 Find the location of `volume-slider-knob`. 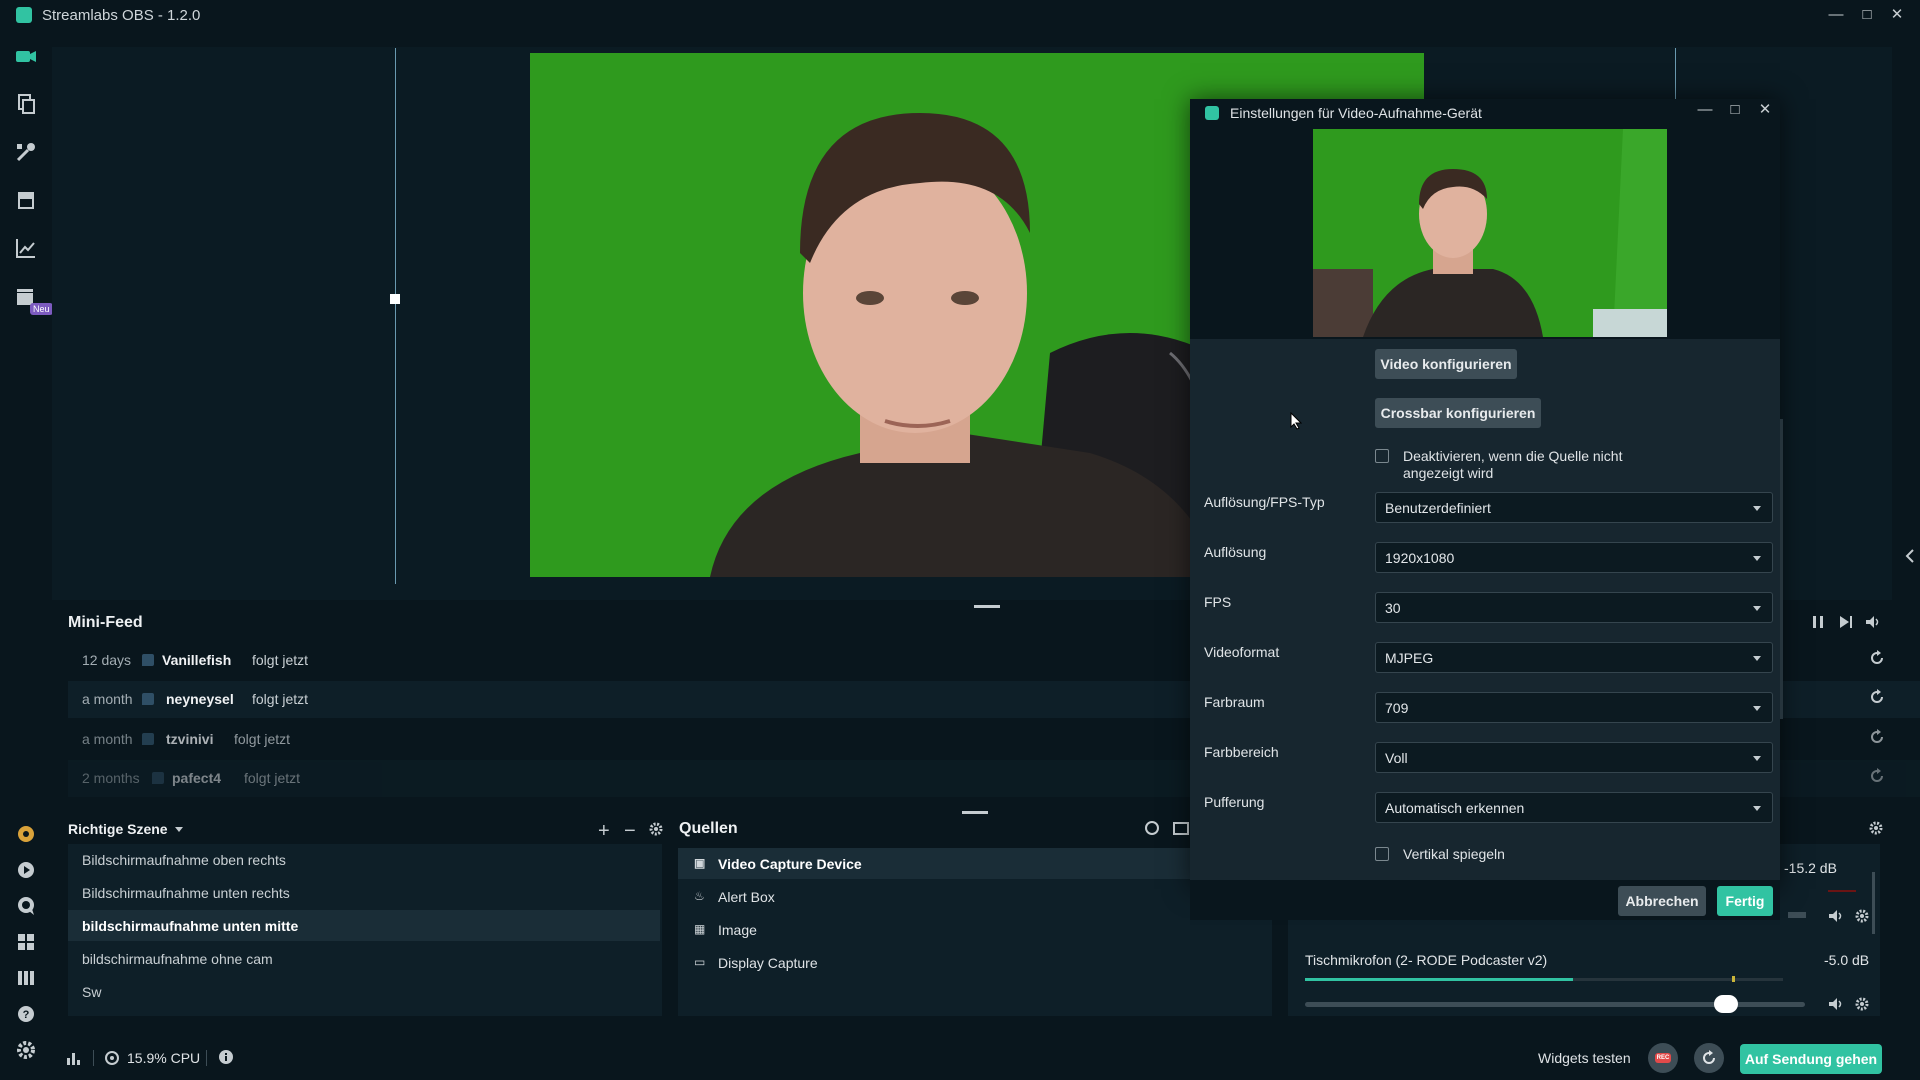

volume-slider-knob is located at coordinates (1726, 1004).